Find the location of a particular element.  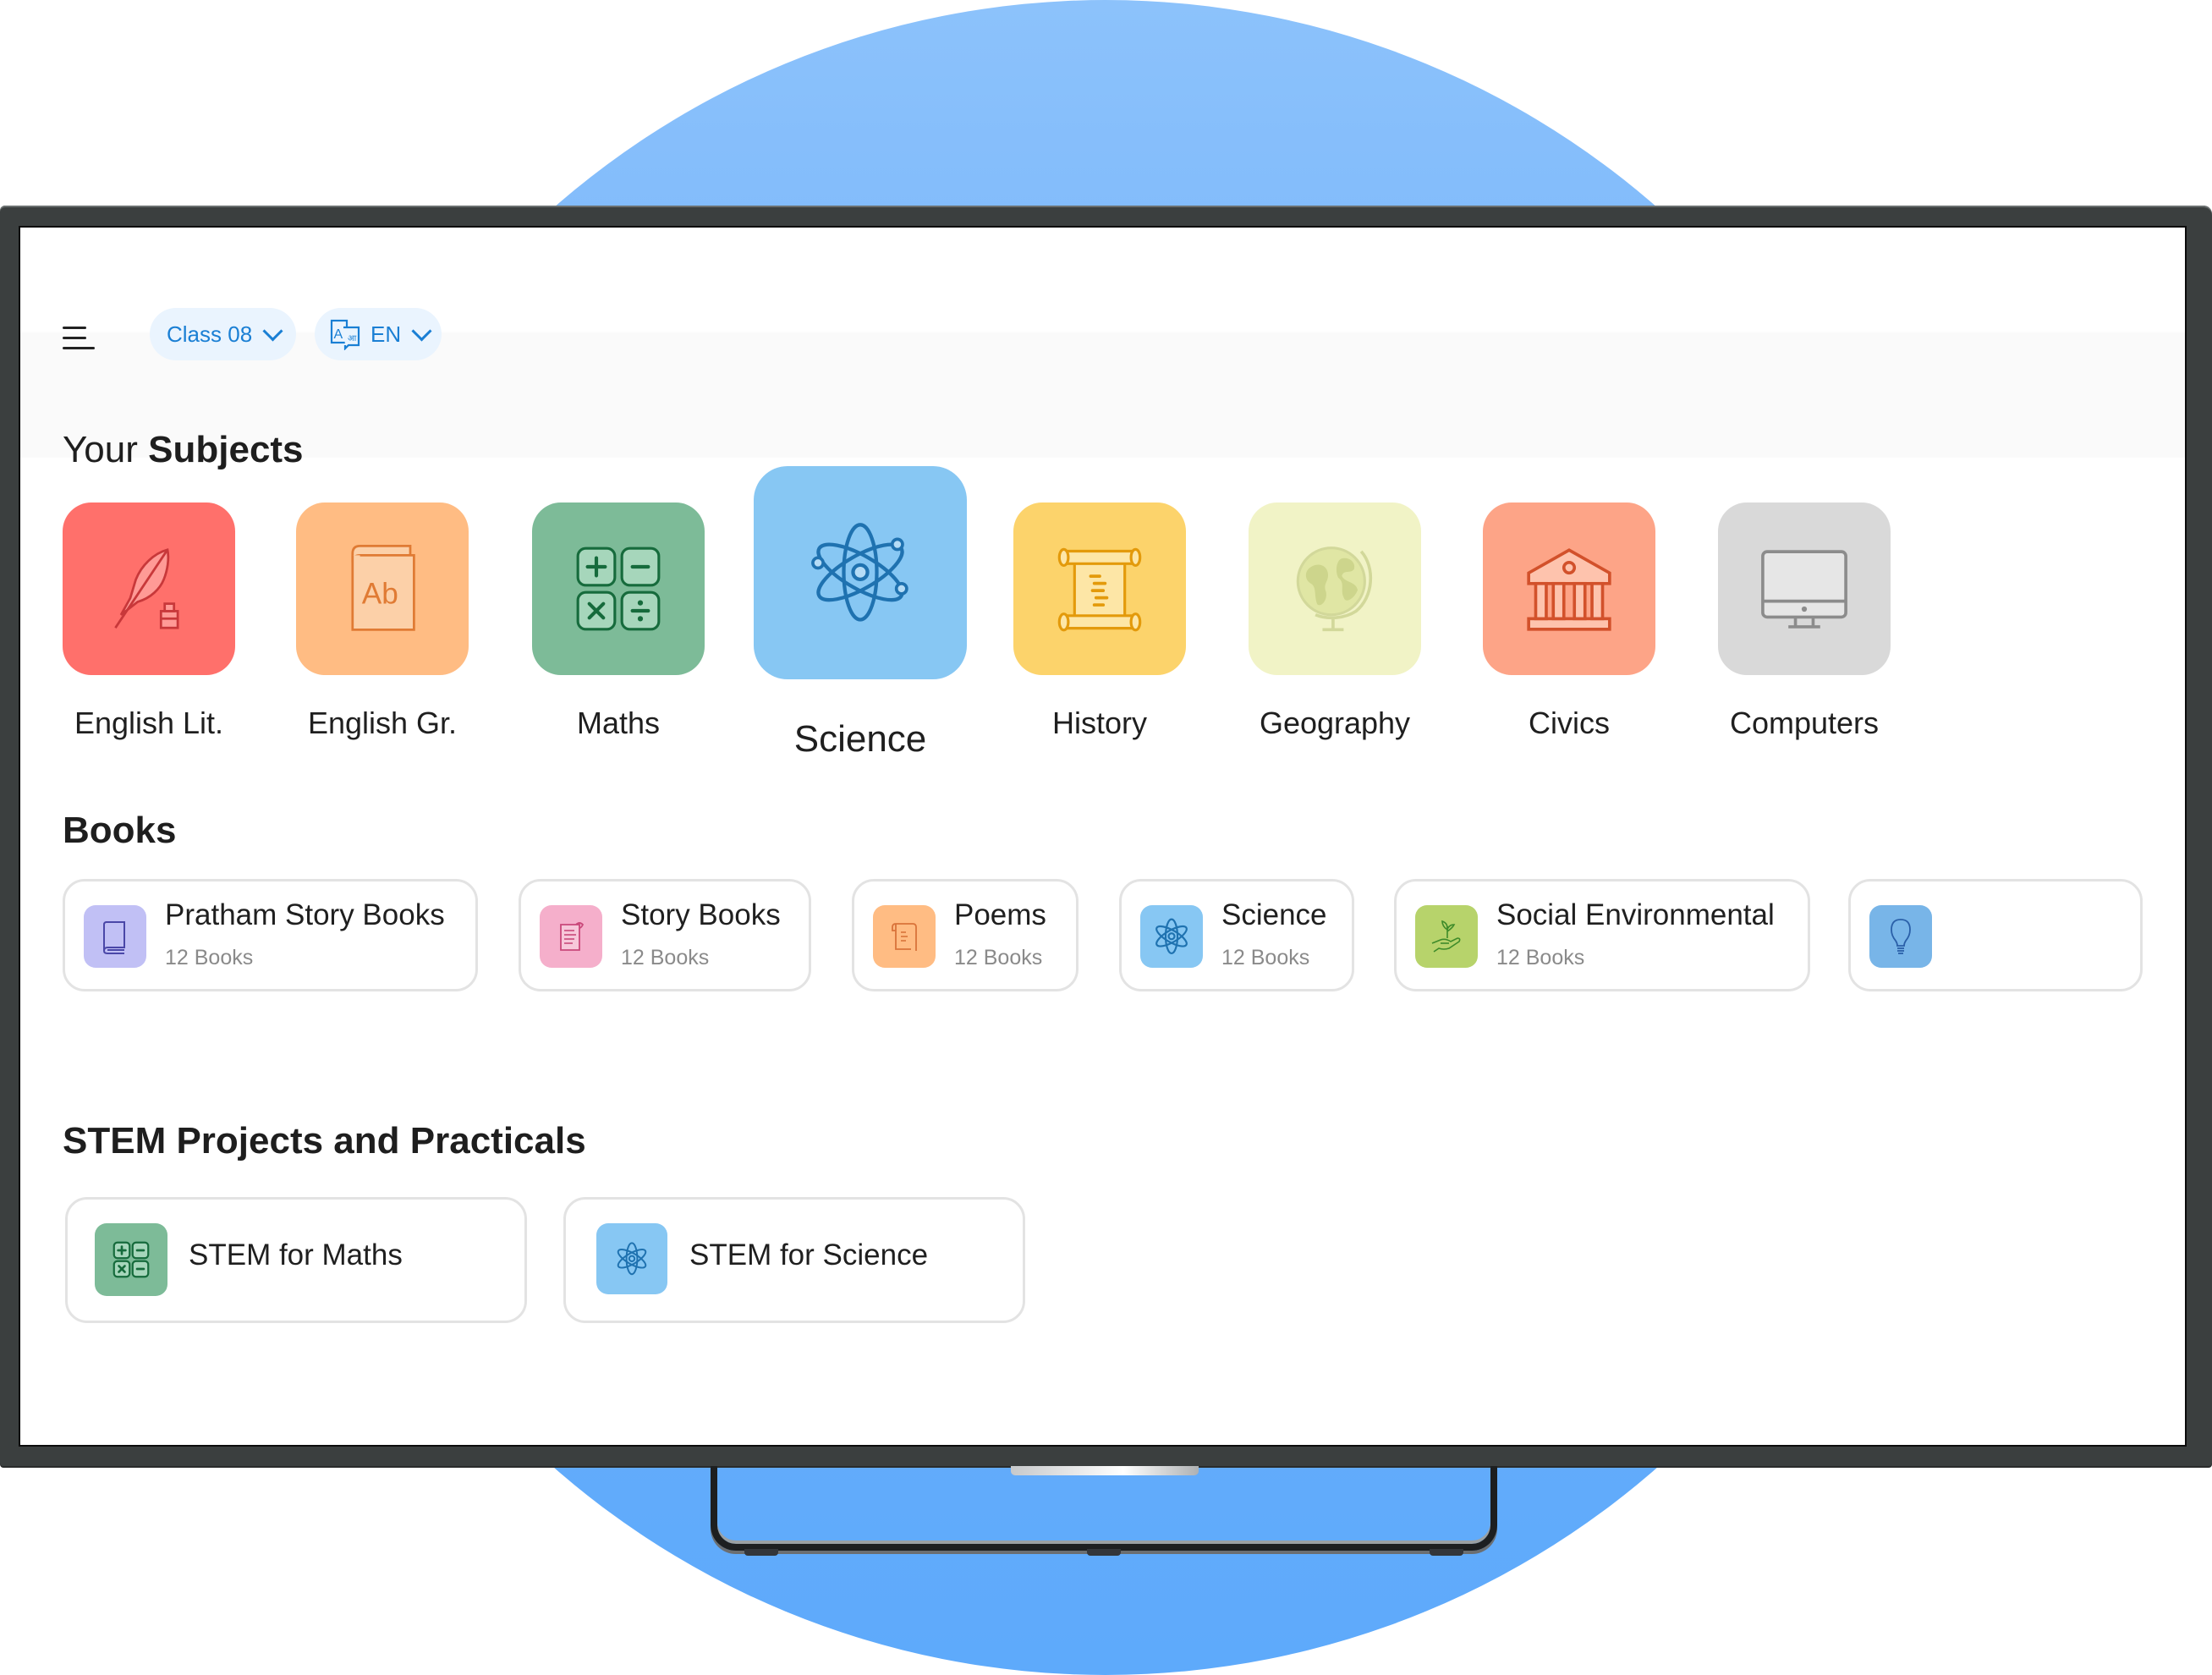

hamburger-menu-icon is located at coordinates (79, 339).